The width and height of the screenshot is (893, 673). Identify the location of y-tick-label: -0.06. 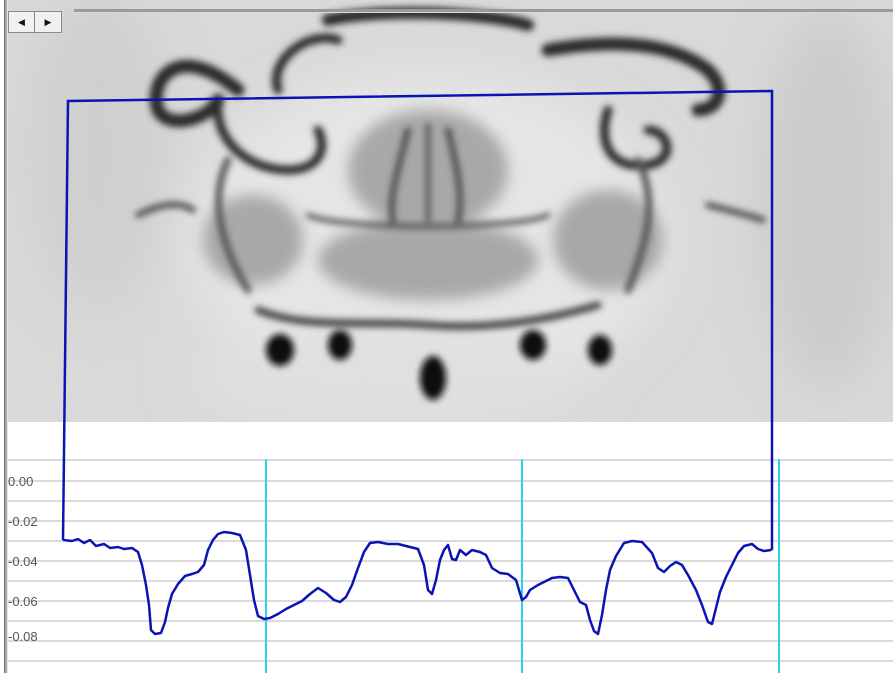
(23, 601).